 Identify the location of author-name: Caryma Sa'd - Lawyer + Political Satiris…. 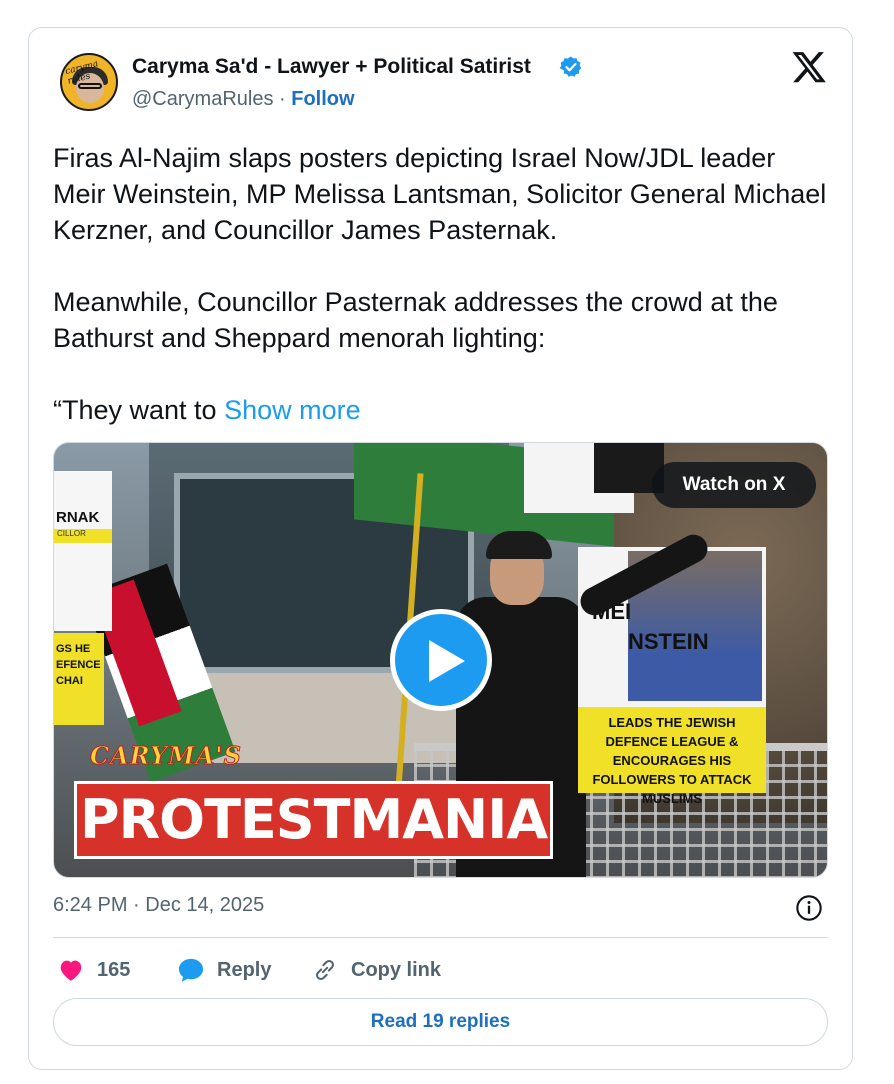
(331, 67).